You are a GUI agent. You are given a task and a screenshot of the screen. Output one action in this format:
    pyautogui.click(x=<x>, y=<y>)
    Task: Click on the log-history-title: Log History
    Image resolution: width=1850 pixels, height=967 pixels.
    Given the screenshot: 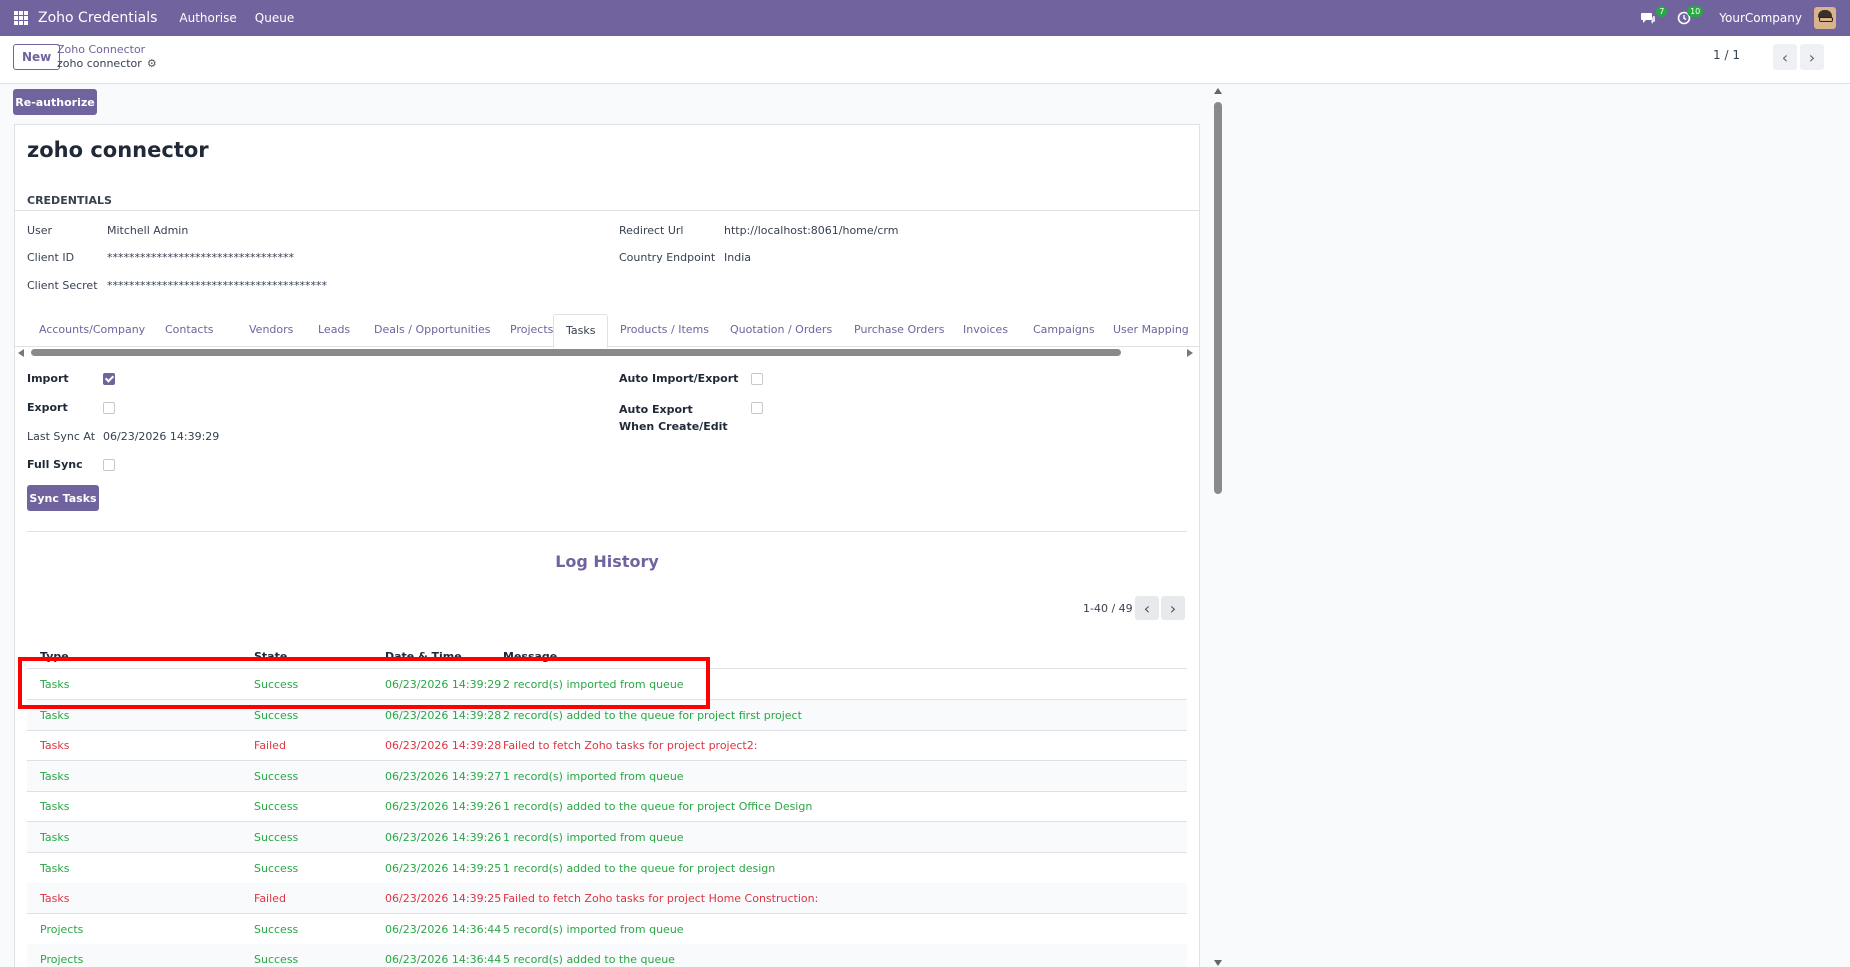 What is the action you would take?
    pyautogui.click(x=607, y=561)
    